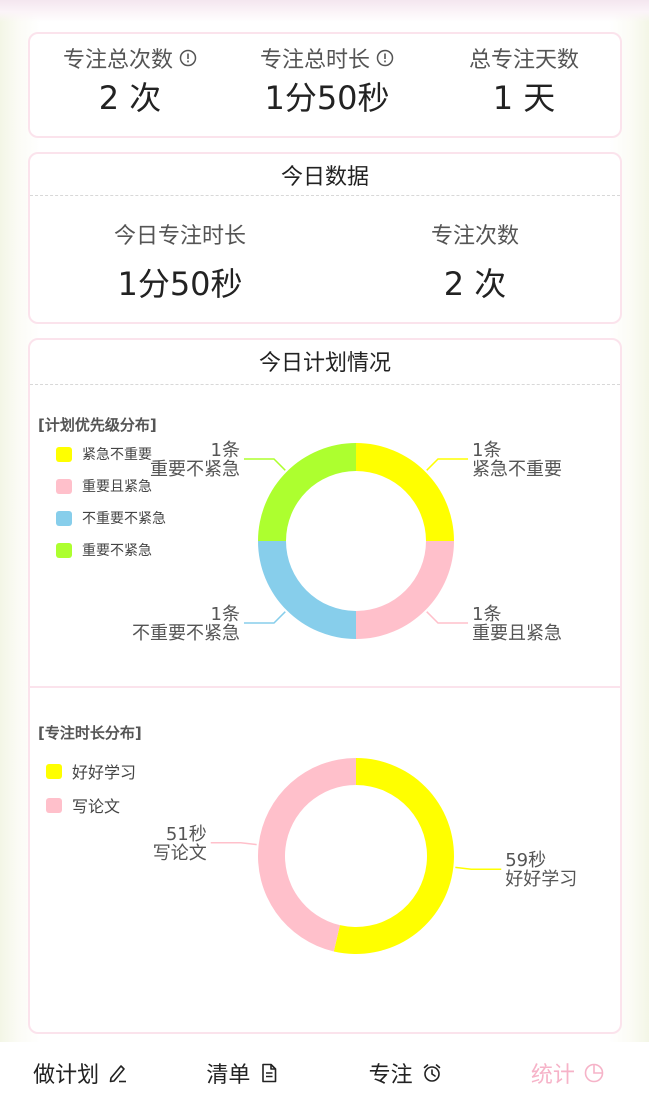 The height and width of the screenshot is (1104, 649). What do you see at coordinates (130, 98) in the screenshot?
I see `total-count-value: 2 次` at bounding box center [130, 98].